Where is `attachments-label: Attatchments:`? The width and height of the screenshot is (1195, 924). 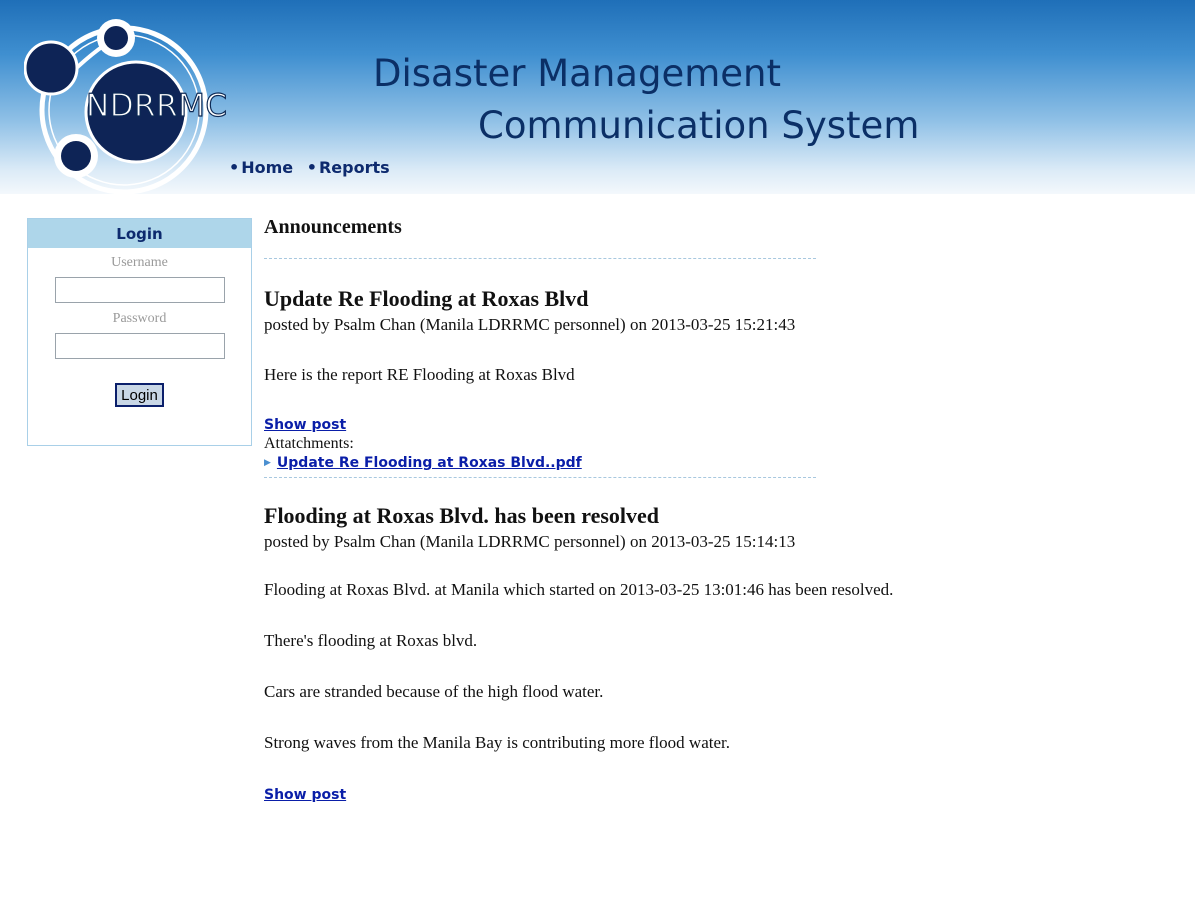 attachments-label: Attatchments: is located at coordinates (309, 443).